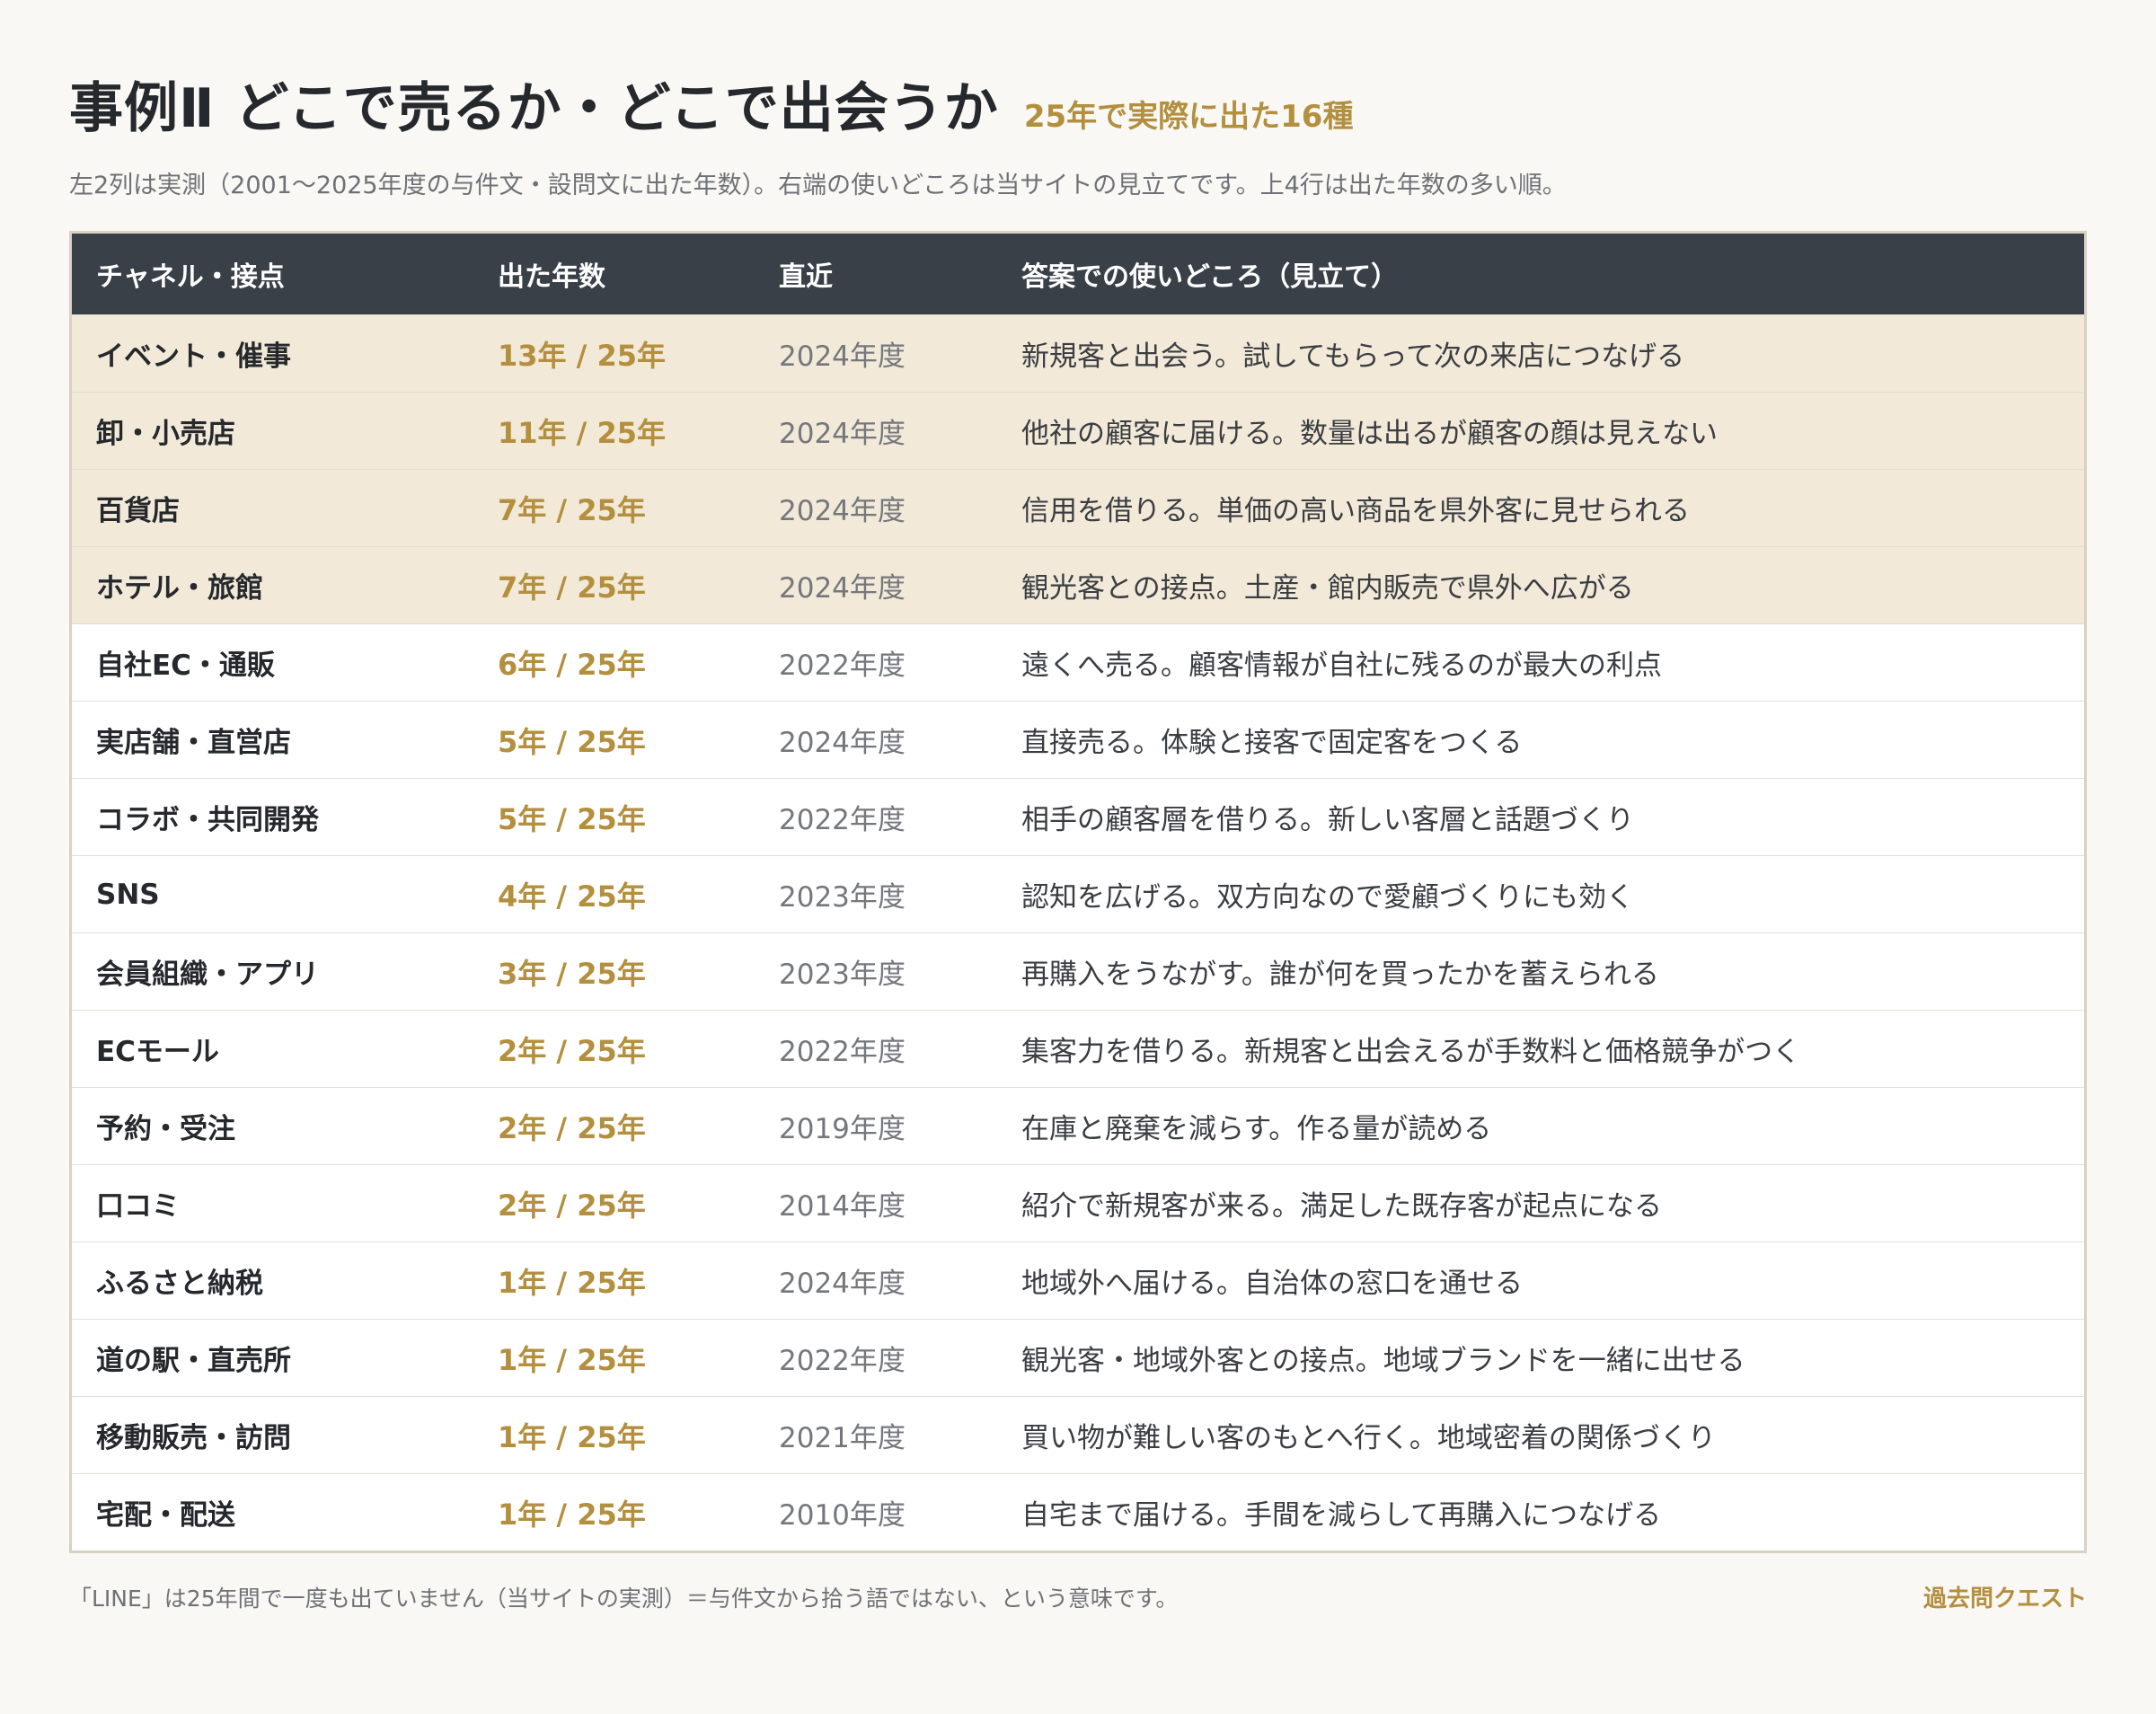 The width and height of the screenshot is (2156, 1714). Describe the element at coordinates (2005, 1596) in the screenshot. I see `brand-name: 過去問クエスト` at that location.